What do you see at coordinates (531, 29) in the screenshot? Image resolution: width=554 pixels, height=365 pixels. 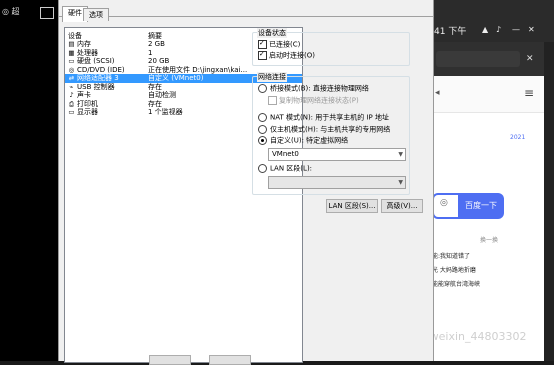 I see `close-icon: ✕` at bounding box center [531, 29].